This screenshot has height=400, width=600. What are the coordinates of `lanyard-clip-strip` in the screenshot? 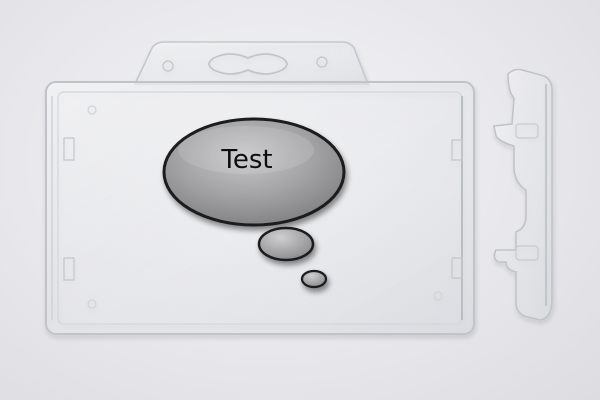 It's located at (523, 194).